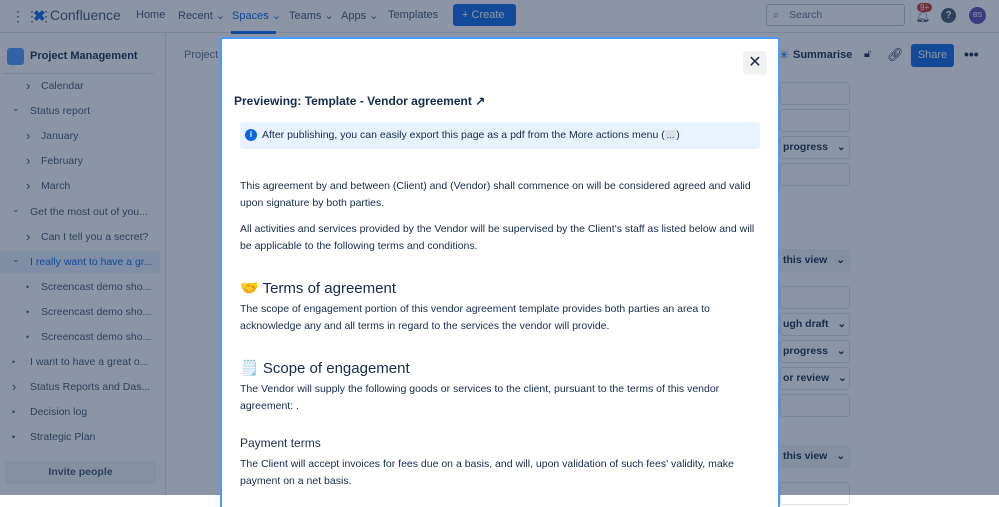  I want to click on heading-terms: 🤝 Terms of agreement, so click(318, 288).